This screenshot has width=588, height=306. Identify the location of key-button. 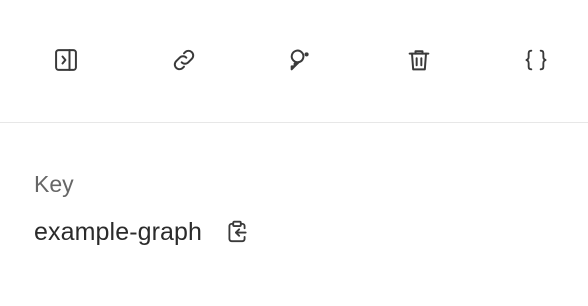
(301, 60).